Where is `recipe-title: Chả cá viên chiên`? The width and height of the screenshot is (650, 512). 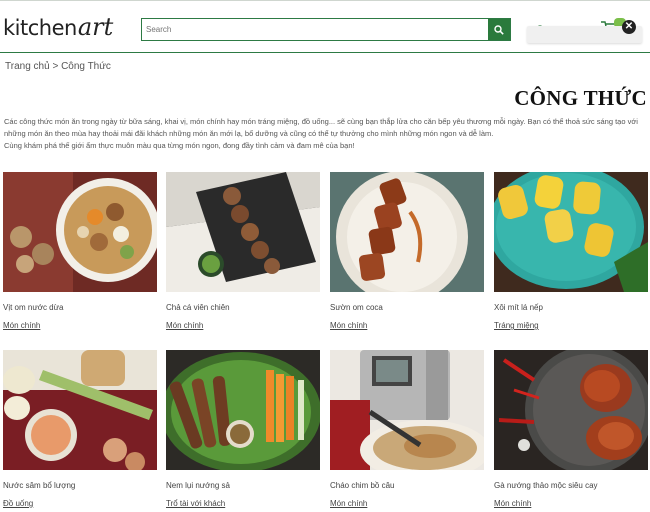 recipe-title: Chả cá viên chiên is located at coordinates (243, 308).